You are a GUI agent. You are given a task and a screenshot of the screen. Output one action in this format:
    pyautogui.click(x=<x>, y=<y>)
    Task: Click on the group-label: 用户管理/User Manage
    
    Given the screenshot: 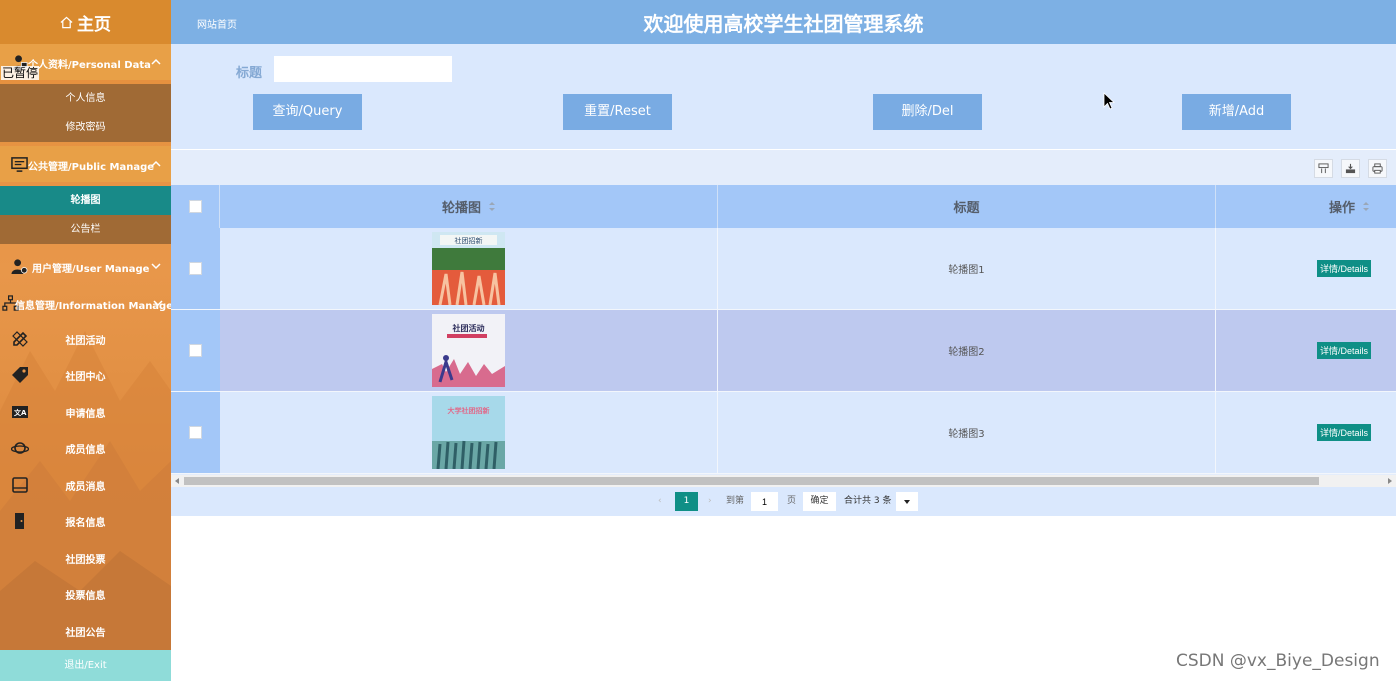 What is the action you would take?
    pyautogui.click(x=91, y=269)
    